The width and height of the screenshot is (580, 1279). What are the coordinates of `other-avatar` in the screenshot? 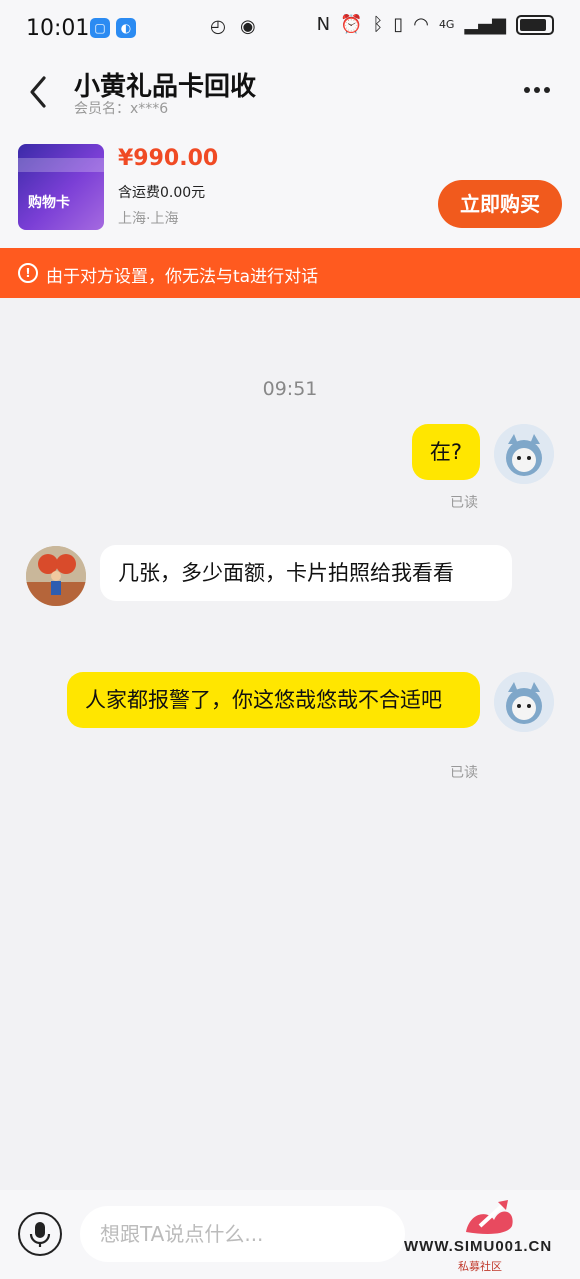 It's located at (56, 576).